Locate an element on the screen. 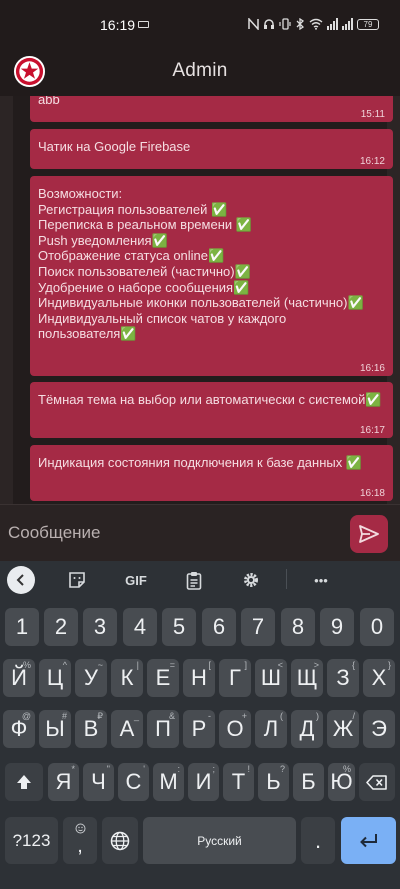 This screenshot has width=400, height=889. key: 2 is located at coordinates (61, 627).